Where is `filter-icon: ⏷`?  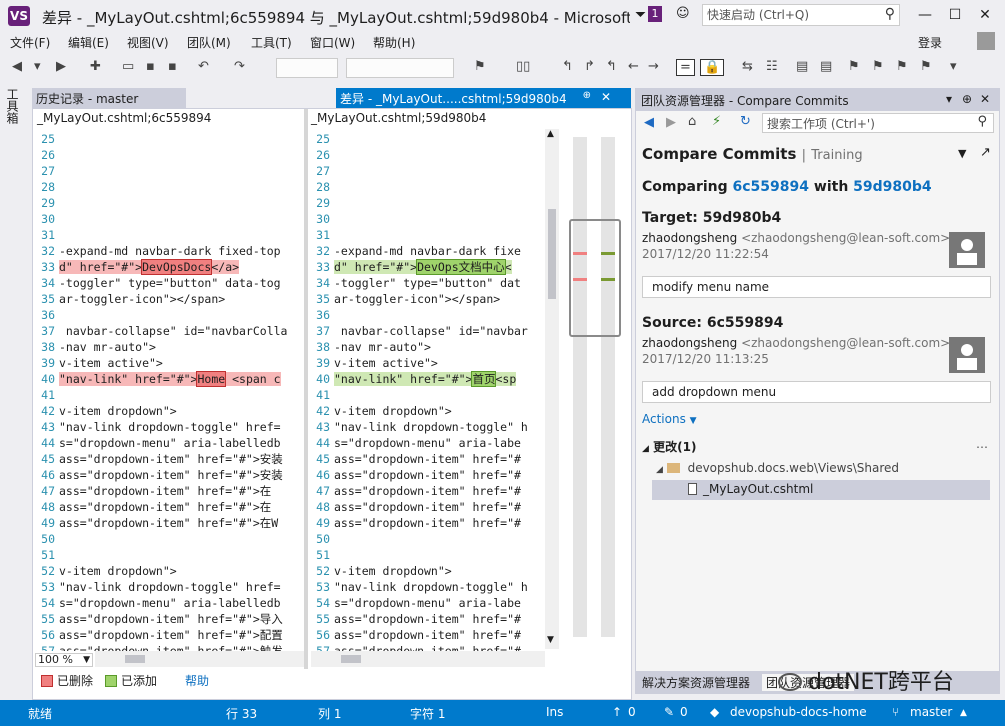
filter-icon: ⏷ is located at coordinates (640, 15).